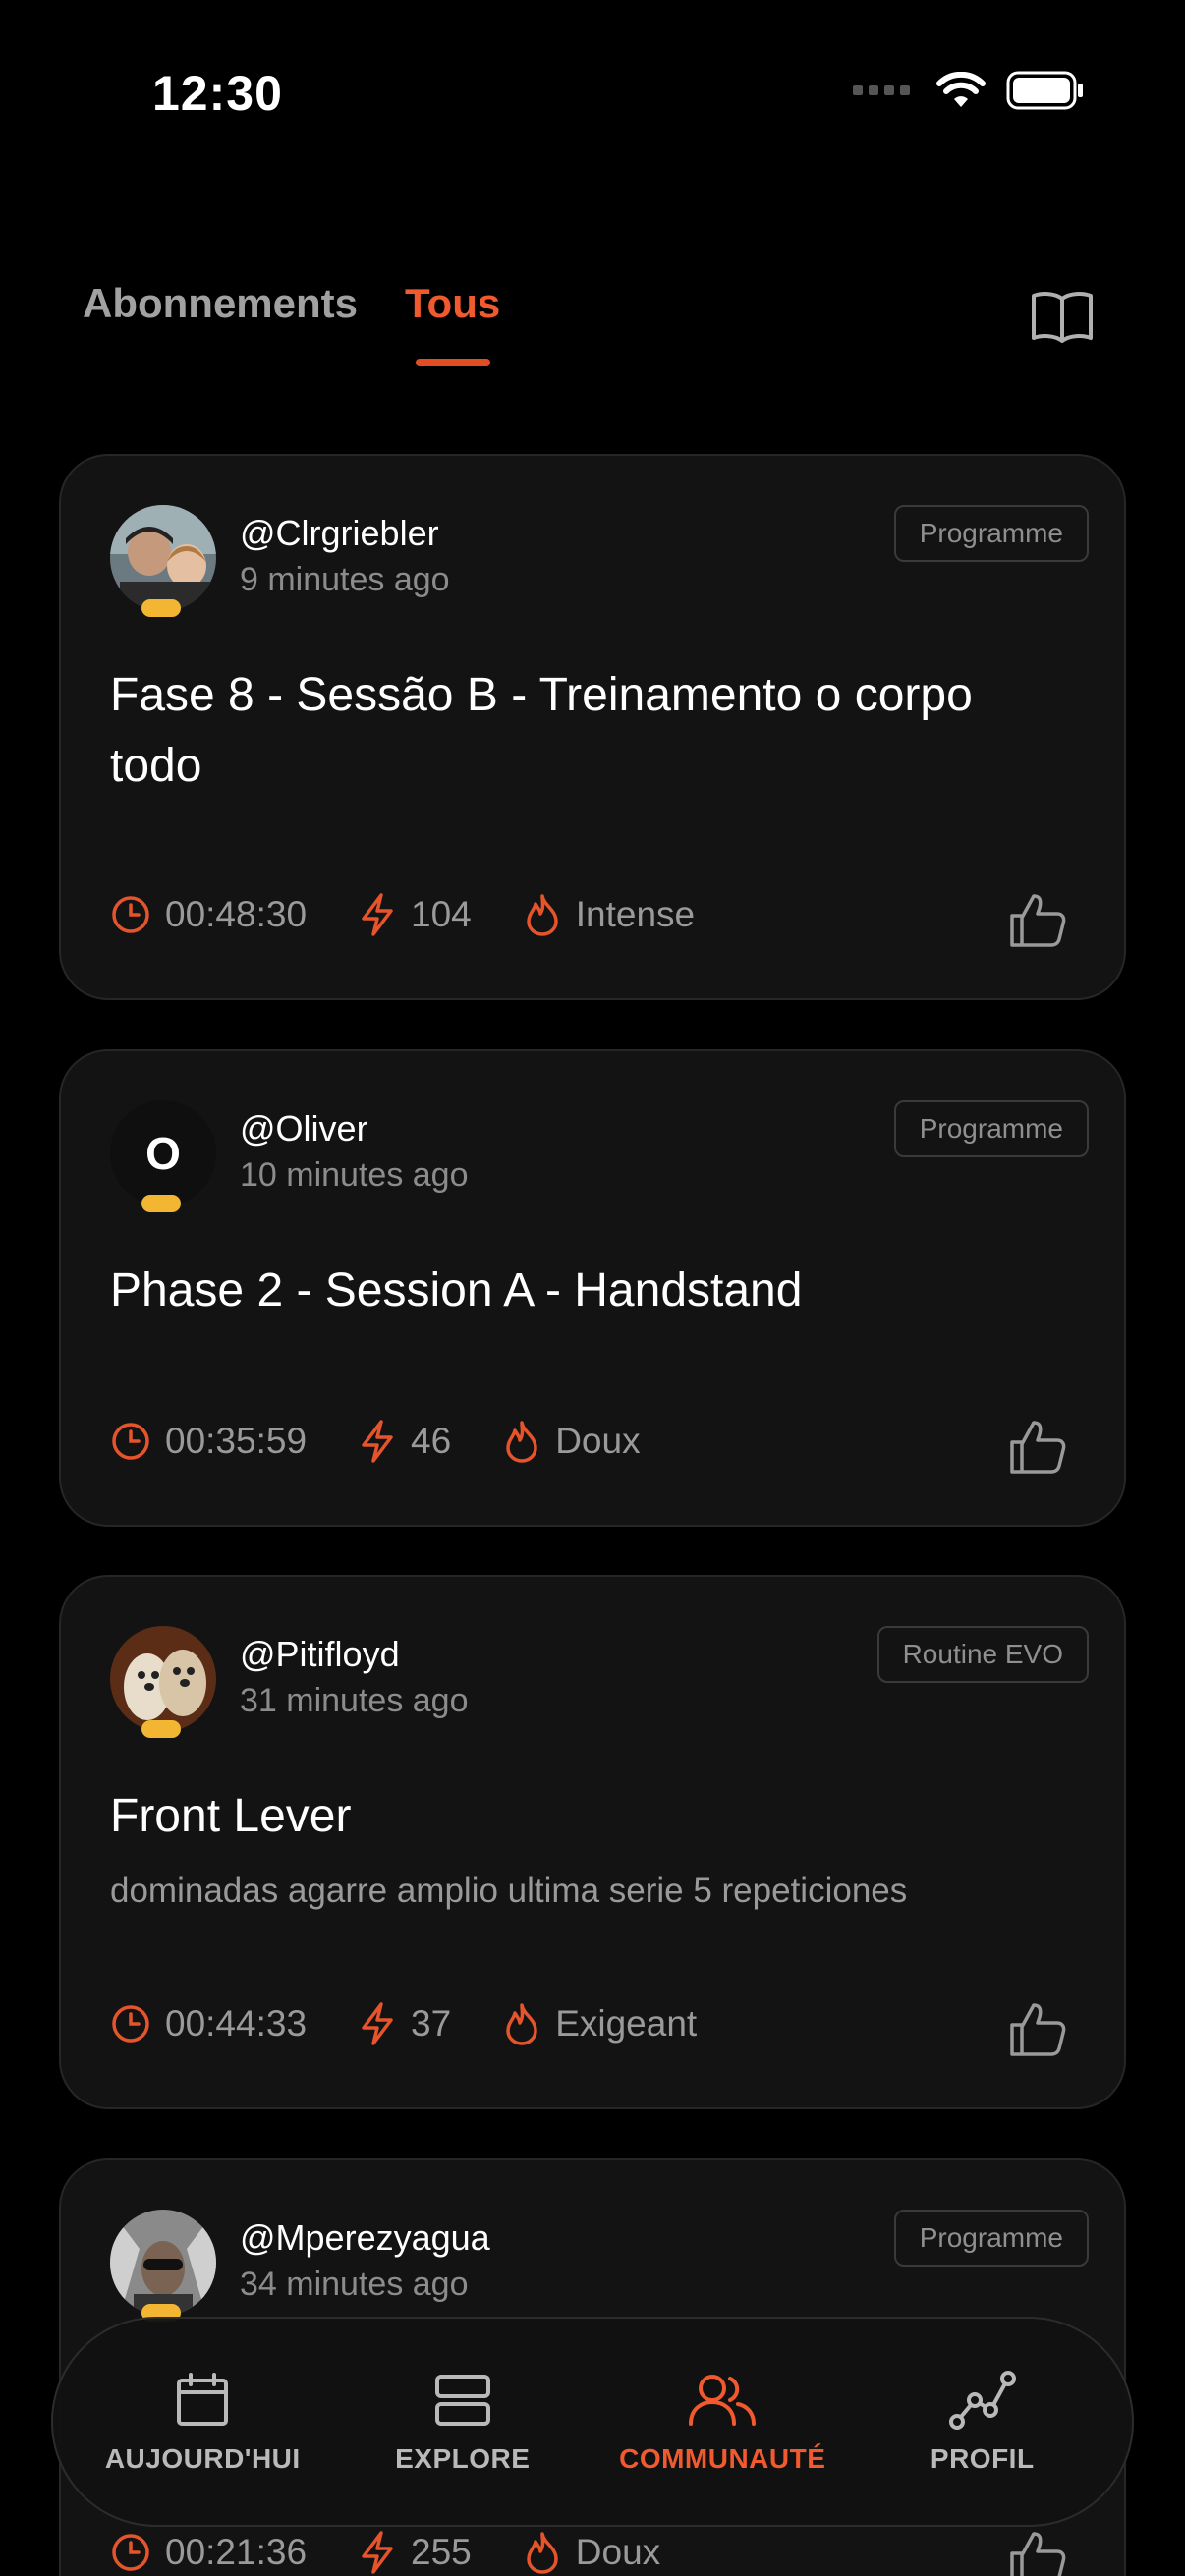 The height and width of the screenshot is (2576, 1185). Describe the element at coordinates (217, 93) in the screenshot. I see `status-time: 12:30` at that location.